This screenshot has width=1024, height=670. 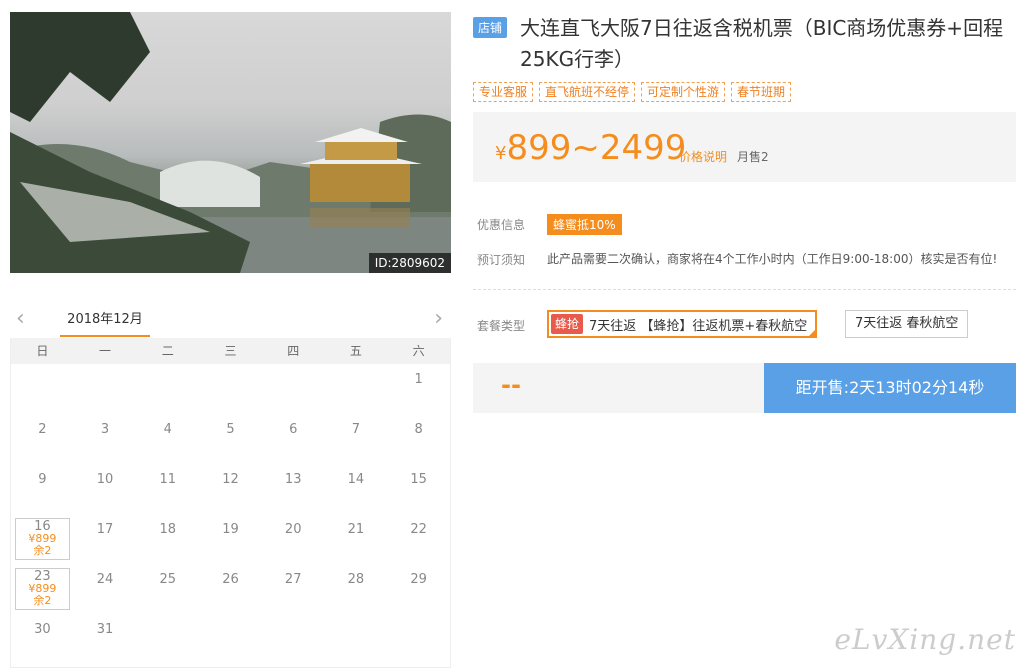 What do you see at coordinates (925, 639) in the screenshot?
I see `site-watermark: eLvXing.net` at bounding box center [925, 639].